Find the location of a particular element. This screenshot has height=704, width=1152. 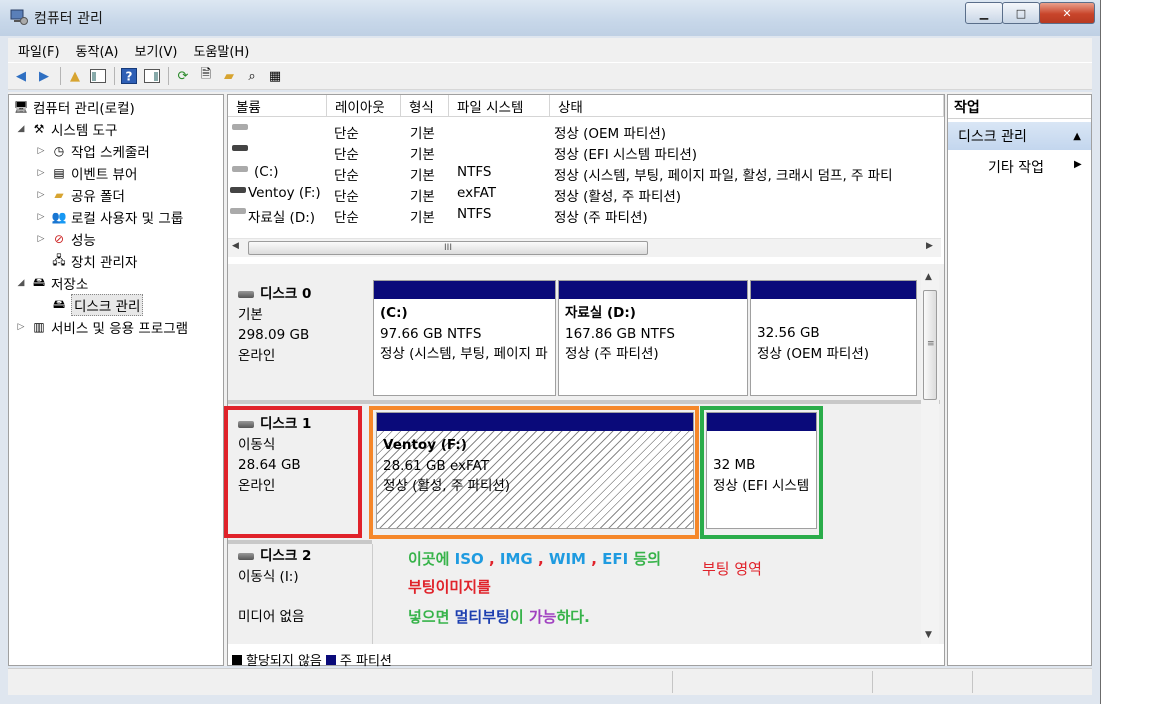

close-button: ✕ is located at coordinates (1067, 13).